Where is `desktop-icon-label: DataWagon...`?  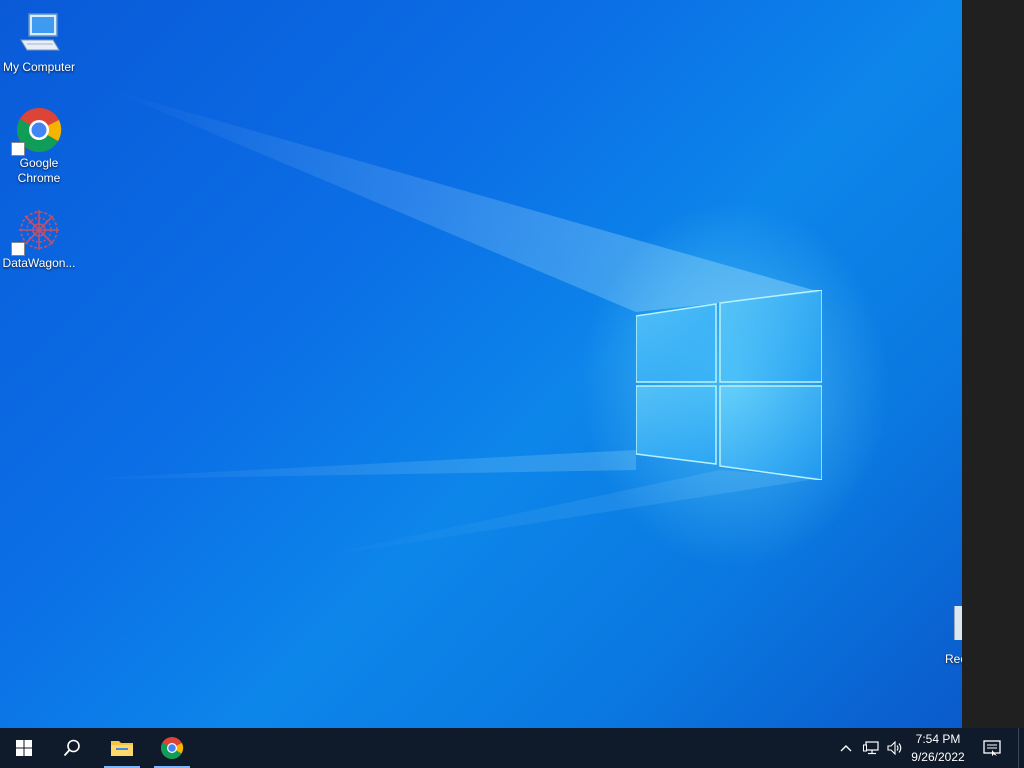 desktop-icon-label: DataWagon... is located at coordinates (39, 263).